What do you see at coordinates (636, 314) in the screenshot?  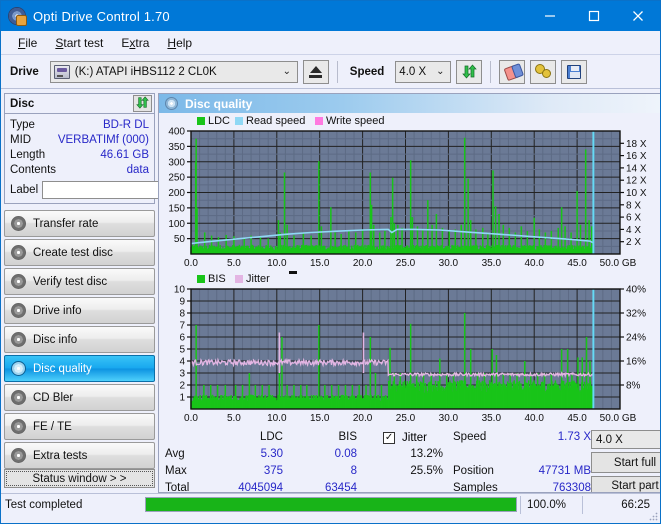 I see `svg-text: 32%` at bounding box center [636, 314].